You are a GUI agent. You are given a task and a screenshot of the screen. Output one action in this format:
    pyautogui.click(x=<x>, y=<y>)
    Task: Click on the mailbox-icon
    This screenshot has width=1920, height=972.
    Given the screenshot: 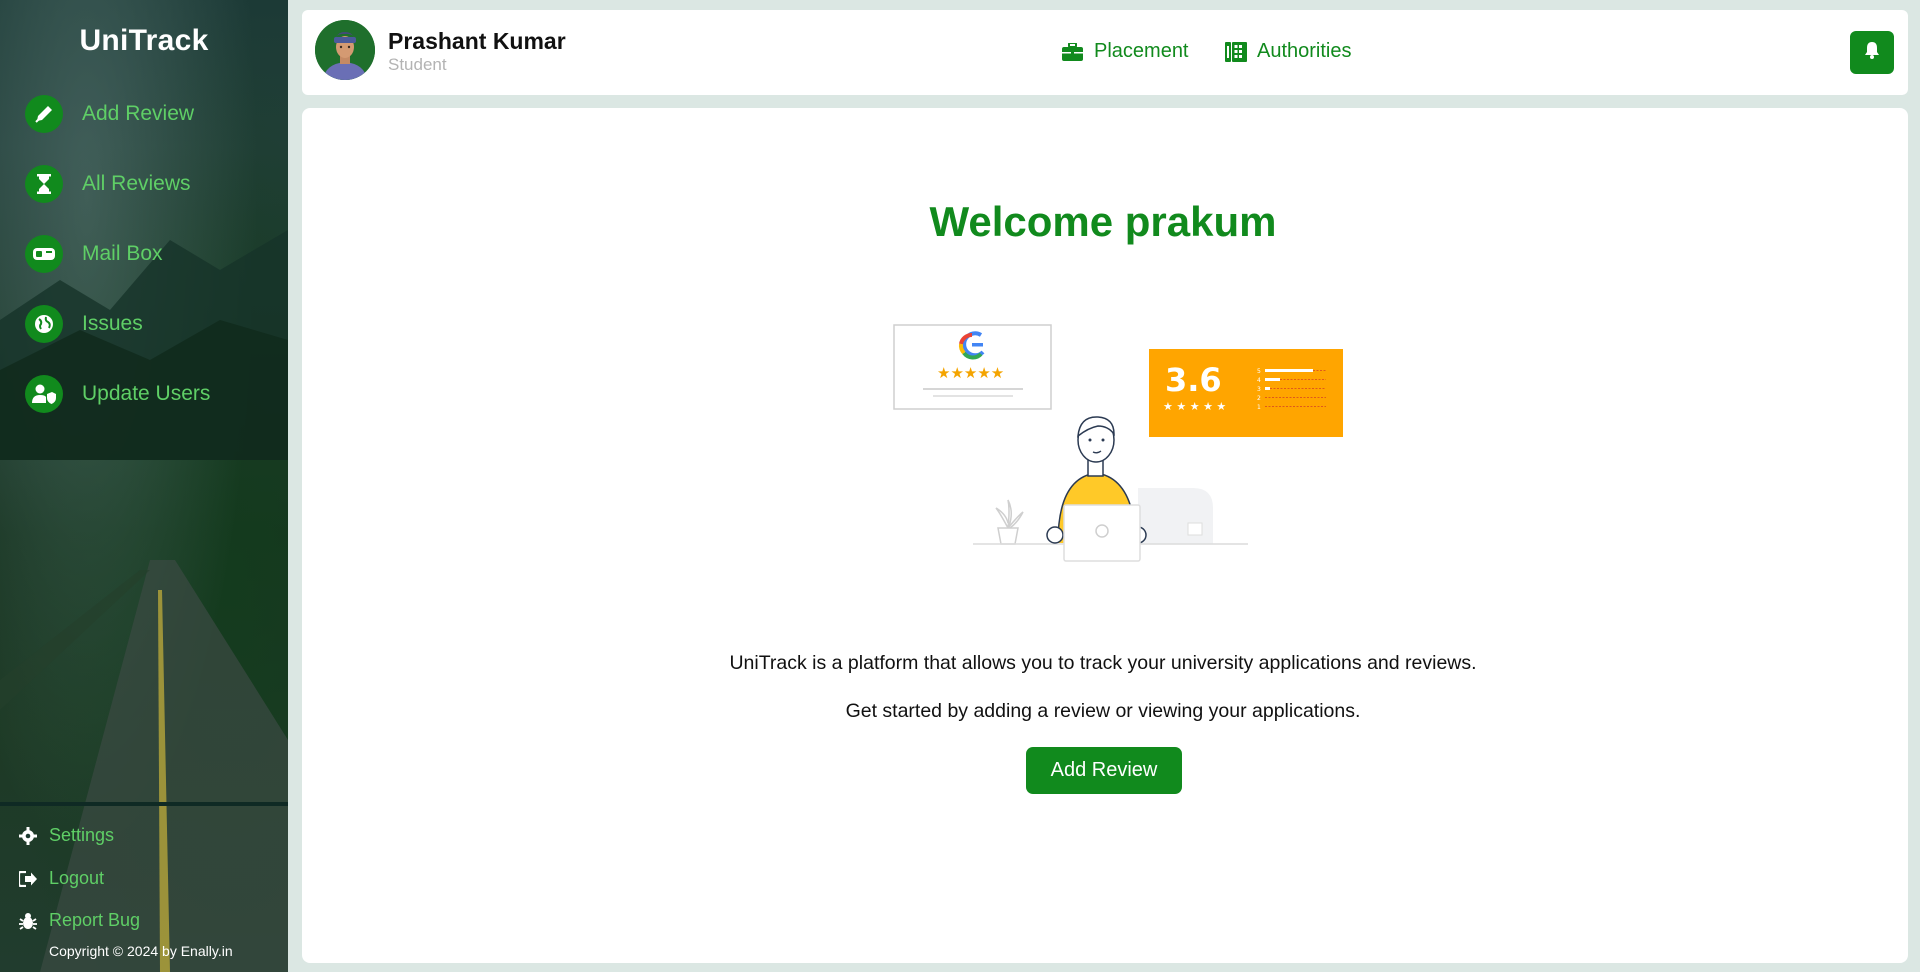 What is the action you would take?
    pyautogui.click(x=44, y=254)
    